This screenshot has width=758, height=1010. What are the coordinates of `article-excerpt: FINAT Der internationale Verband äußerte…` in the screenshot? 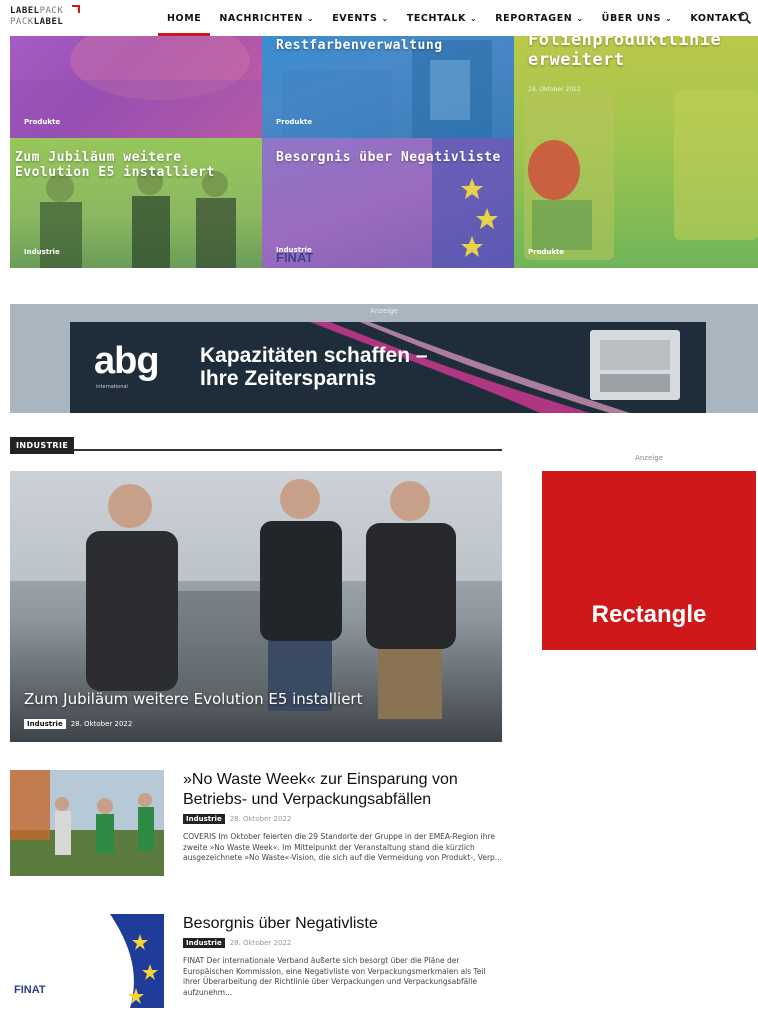 It's located at (334, 976).